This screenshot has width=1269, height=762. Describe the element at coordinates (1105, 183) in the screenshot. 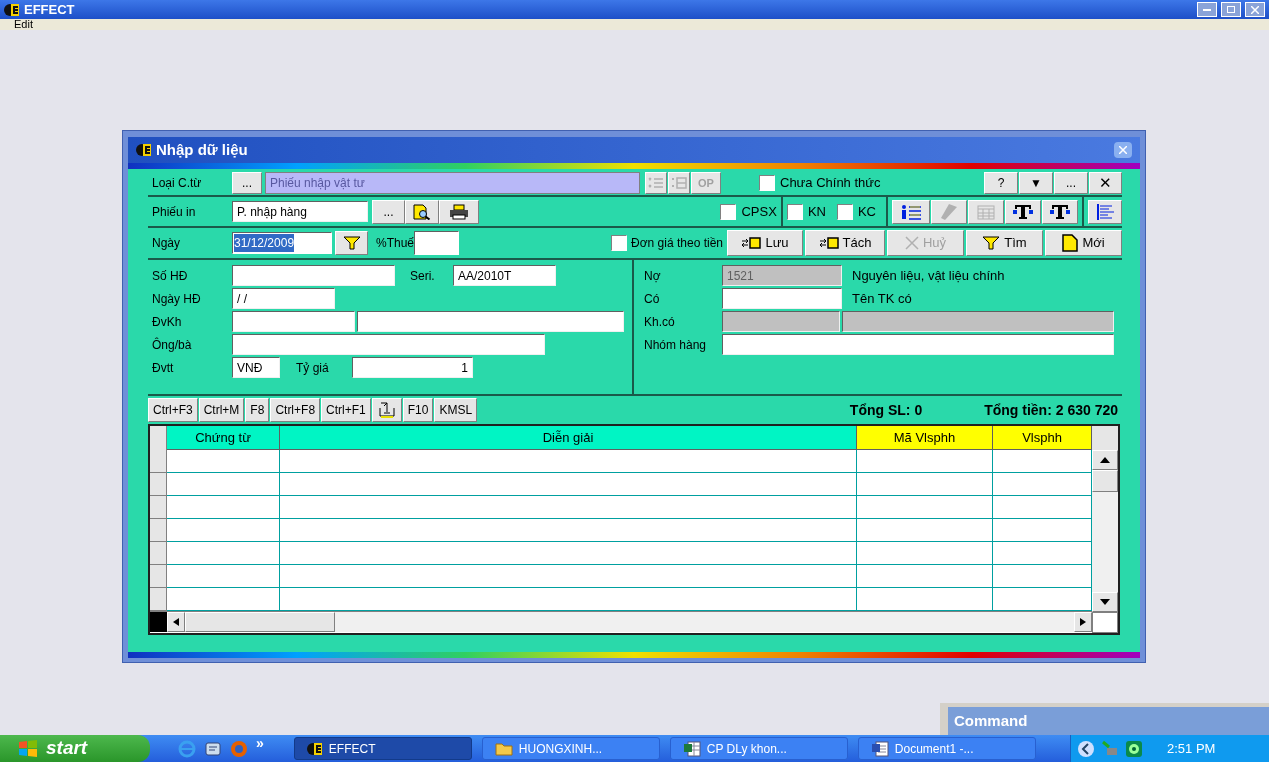

I see `toolbar-button: ✕` at that location.